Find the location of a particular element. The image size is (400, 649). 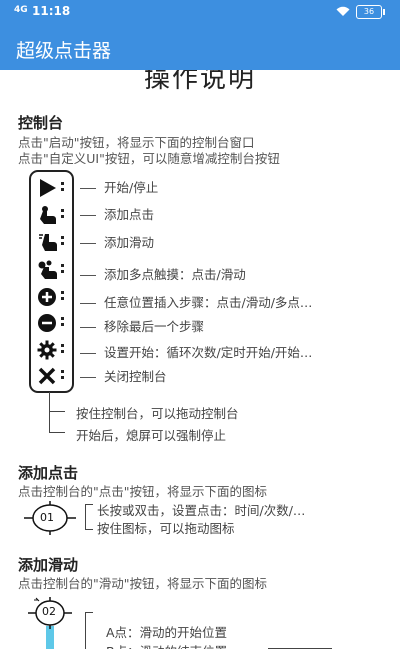

console-note-drag: 按住控制台，可以拖动控制台 is located at coordinates (157, 413).